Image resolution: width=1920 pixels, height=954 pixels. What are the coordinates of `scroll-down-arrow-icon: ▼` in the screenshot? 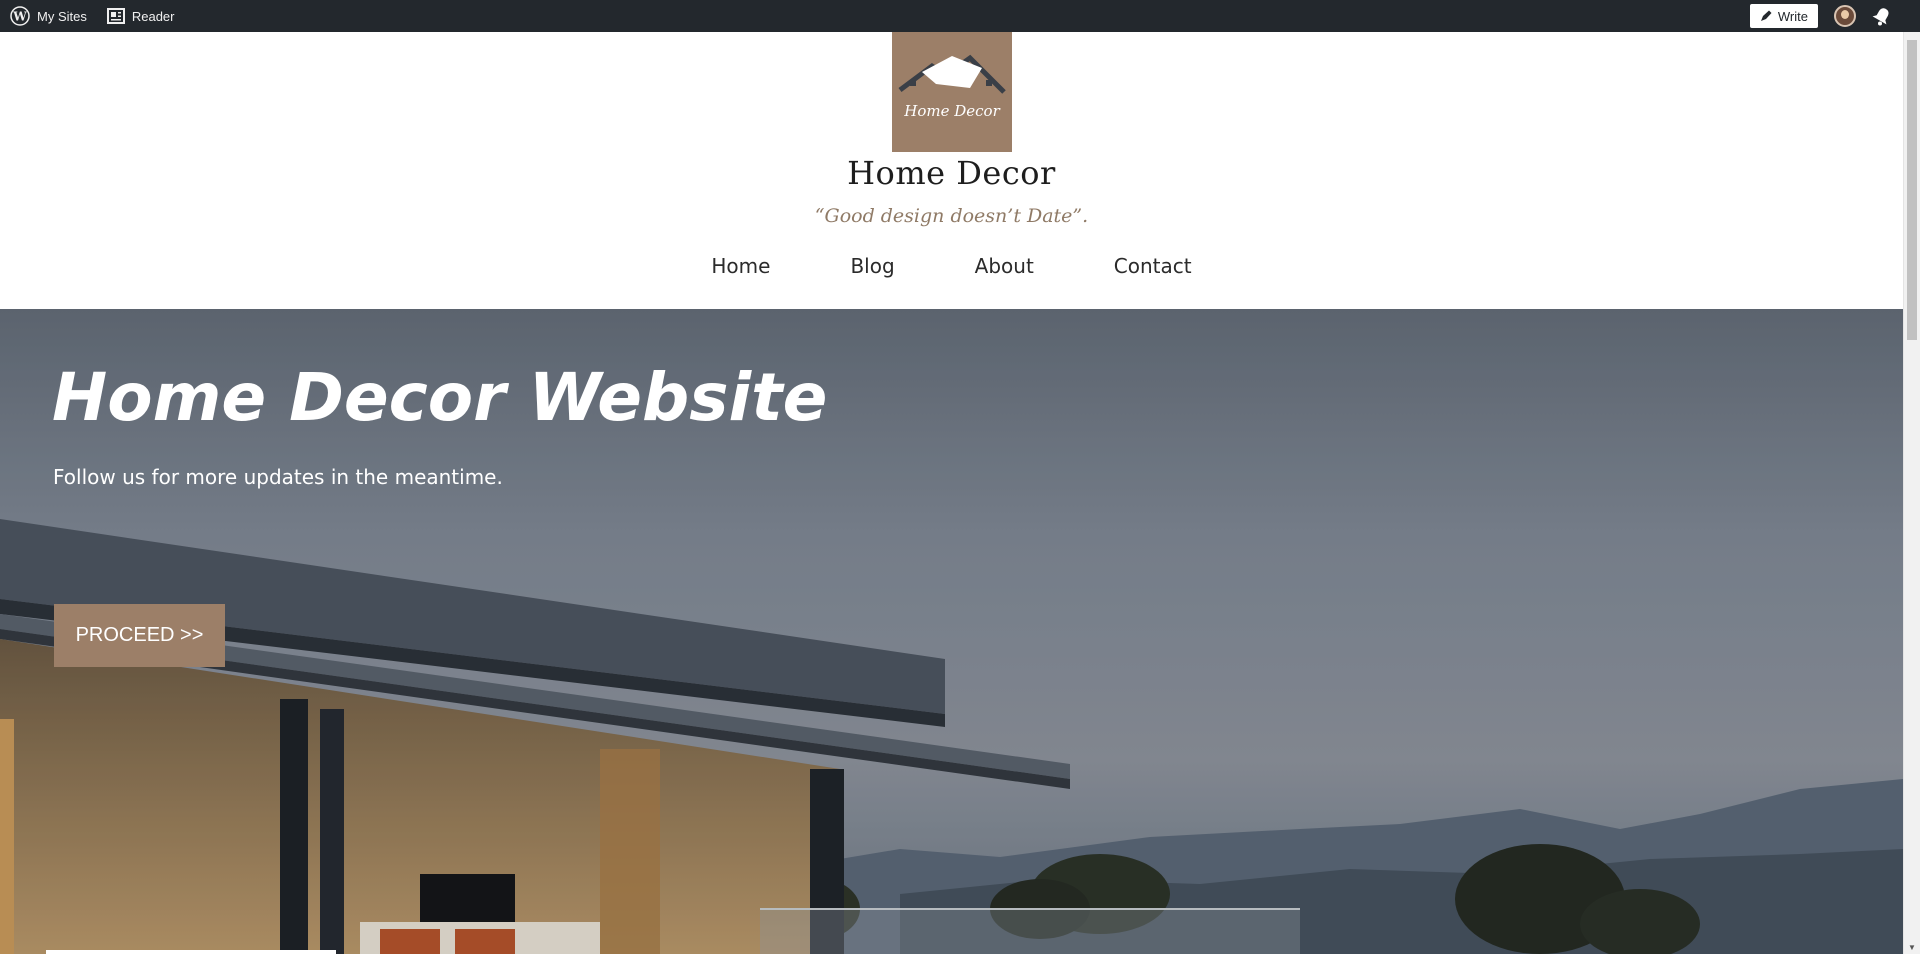 It's located at (1912, 947).